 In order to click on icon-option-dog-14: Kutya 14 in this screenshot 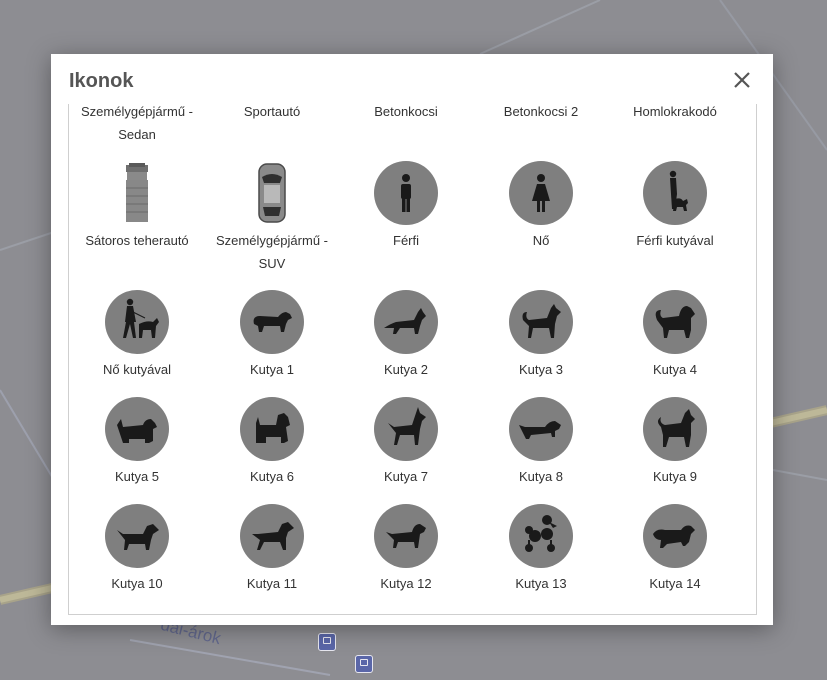, I will do `click(675, 549)`.